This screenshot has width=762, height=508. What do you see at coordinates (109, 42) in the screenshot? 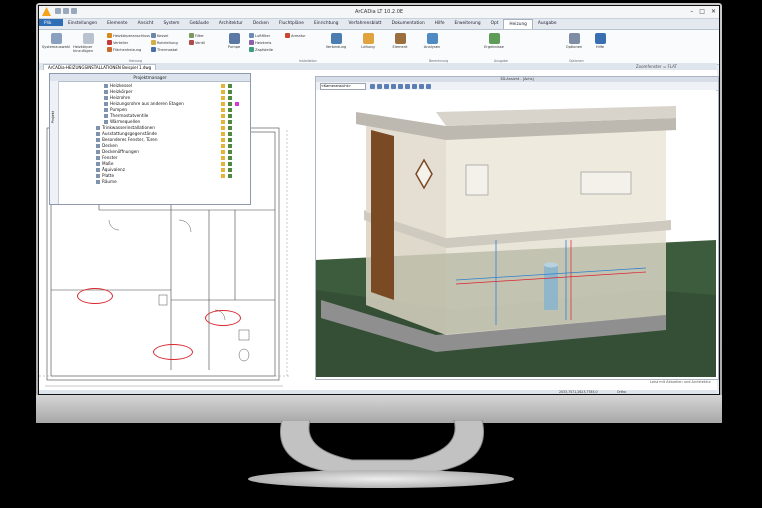
I see `distributor-icon` at bounding box center [109, 42].